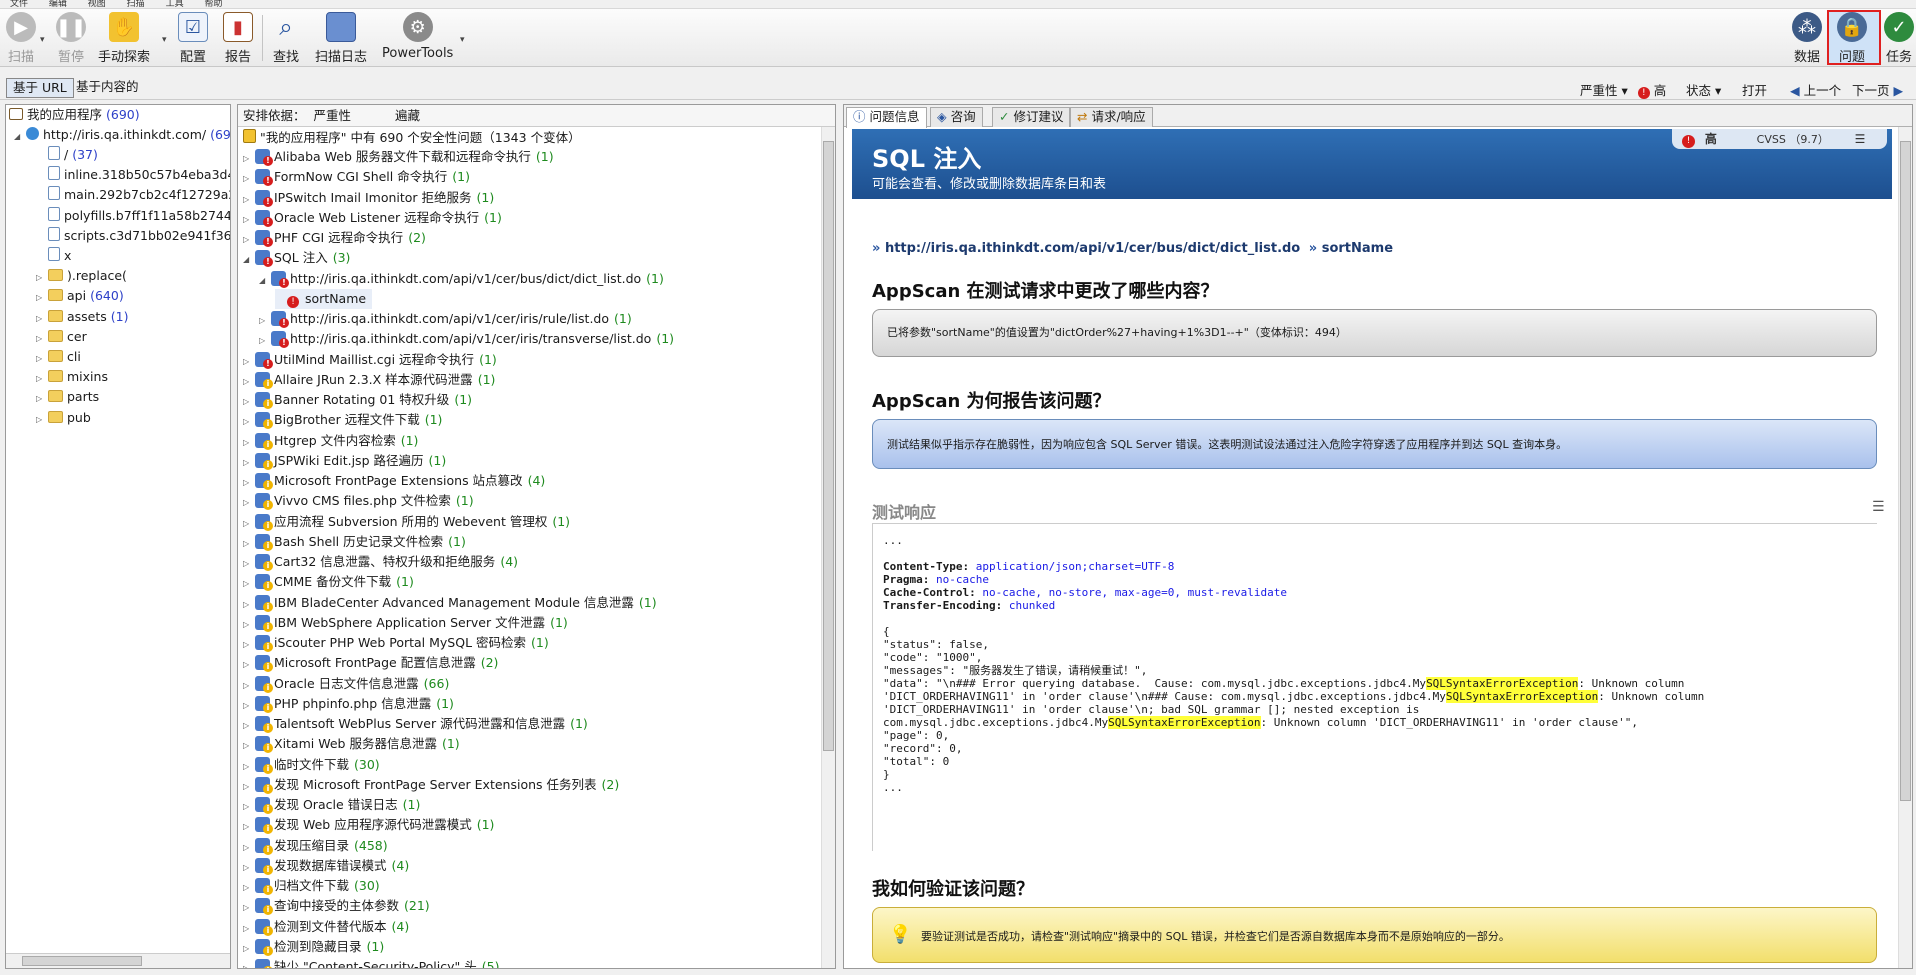 The height and width of the screenshot is (975, 1916). What do you see at coordinates (97, 4) in the screenshot?
I see `menu-view: 视图` at bounding box center [97, 4].